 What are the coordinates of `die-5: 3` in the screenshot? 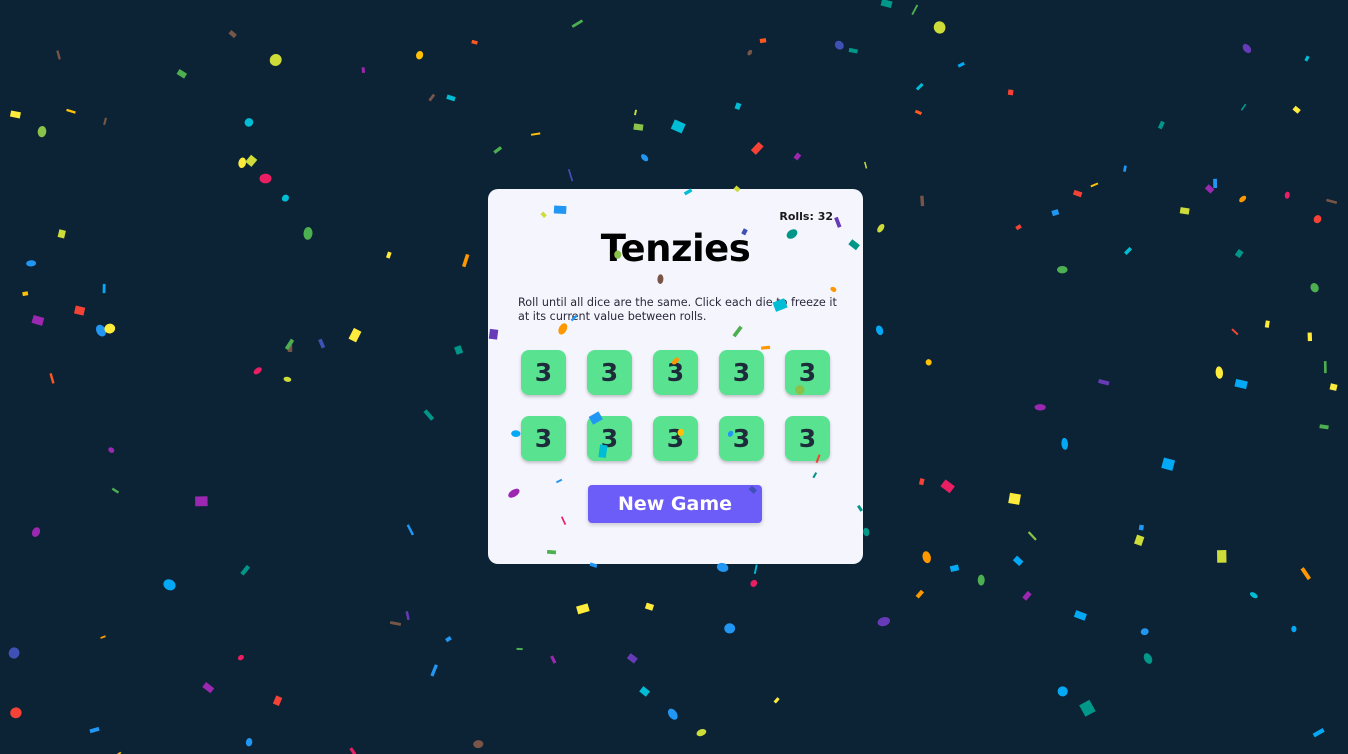 It's located at (807, 372).